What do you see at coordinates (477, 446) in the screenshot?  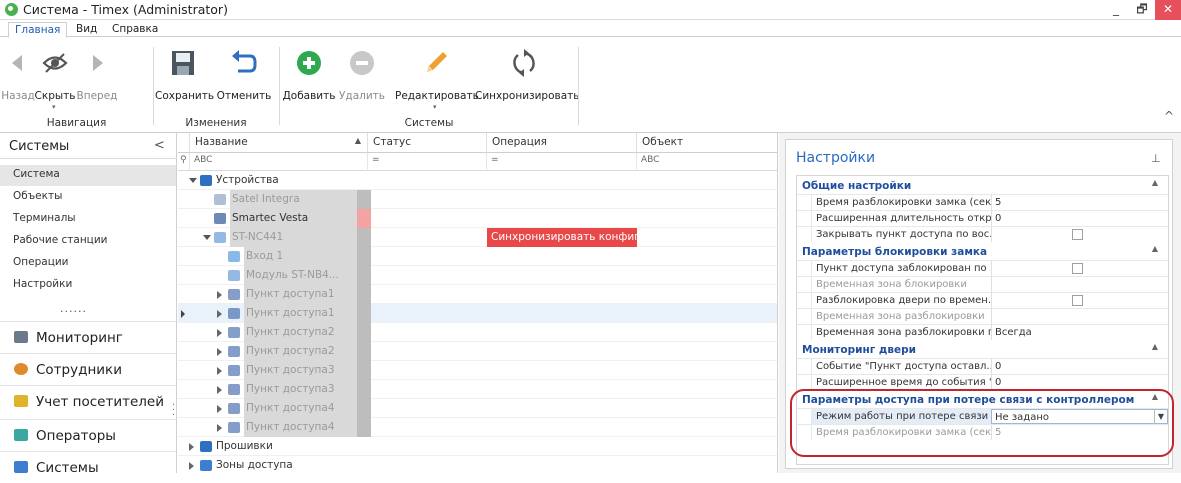 I see `table-row: Прошивки` at bounding box center [477, 446].